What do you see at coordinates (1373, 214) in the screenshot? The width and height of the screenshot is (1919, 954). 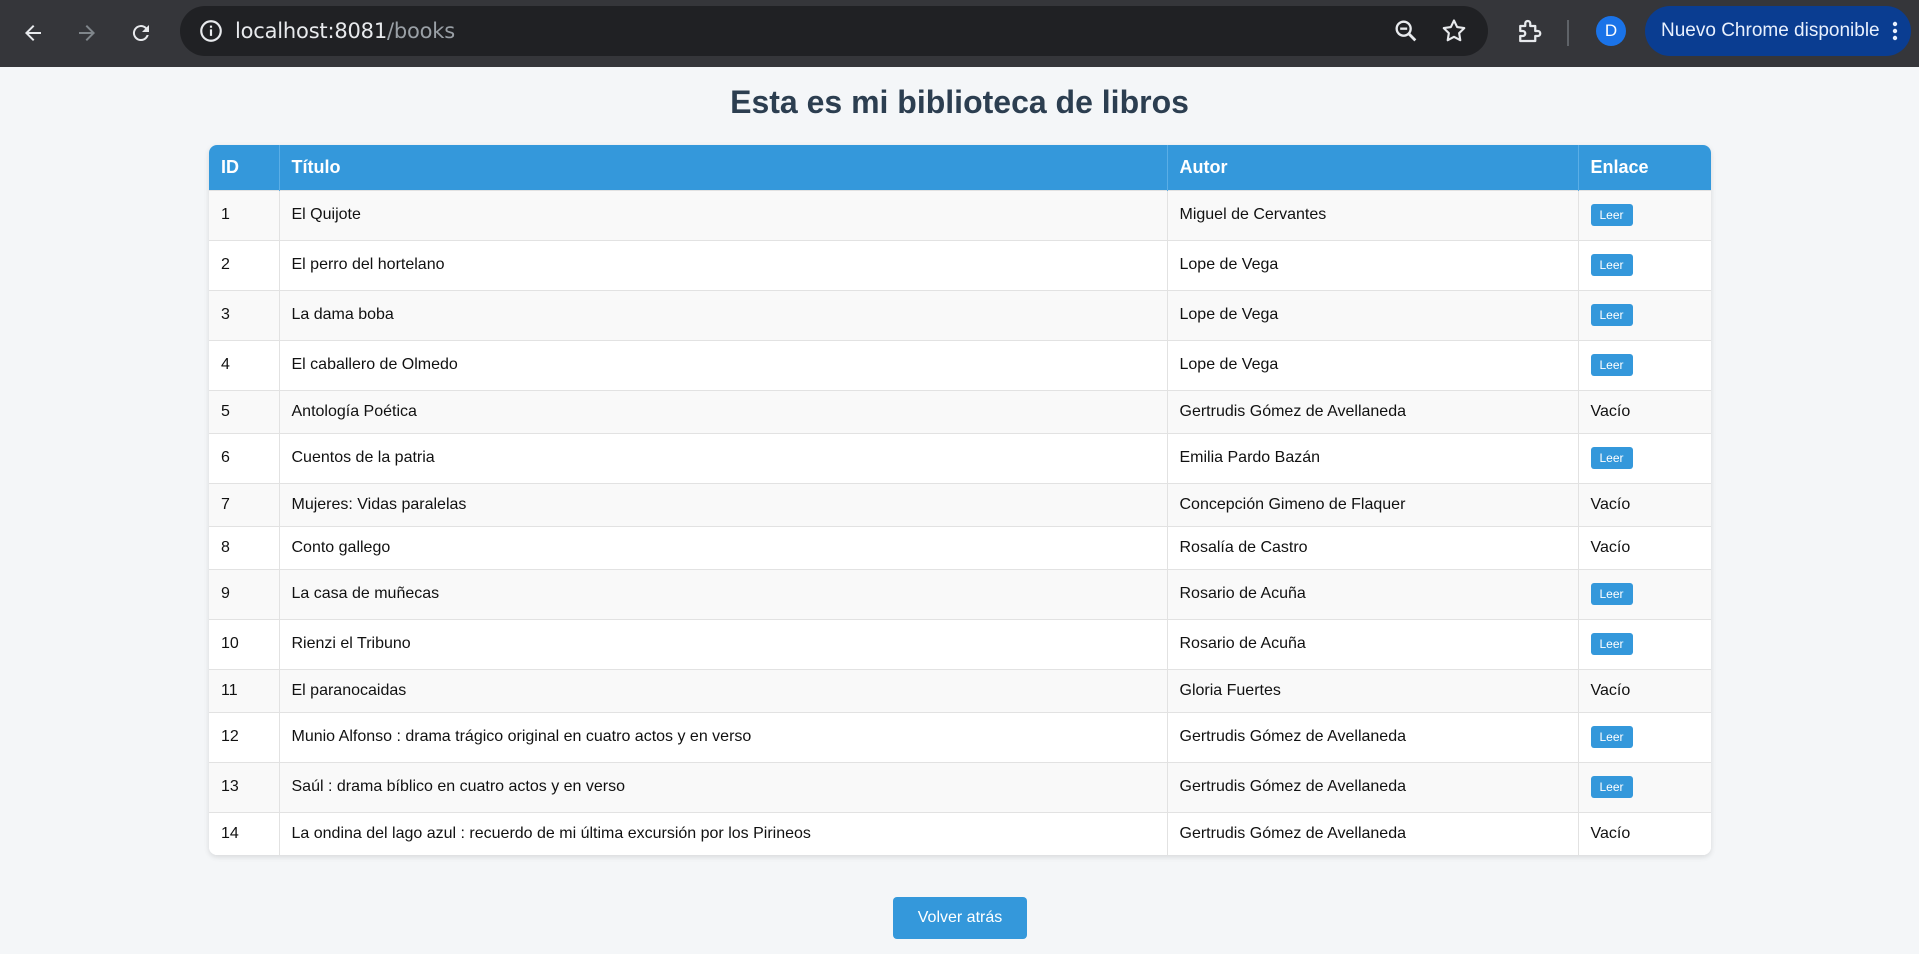 I see `cell-author: Miguel de Cervantes` at bounding box center [1373, 214].